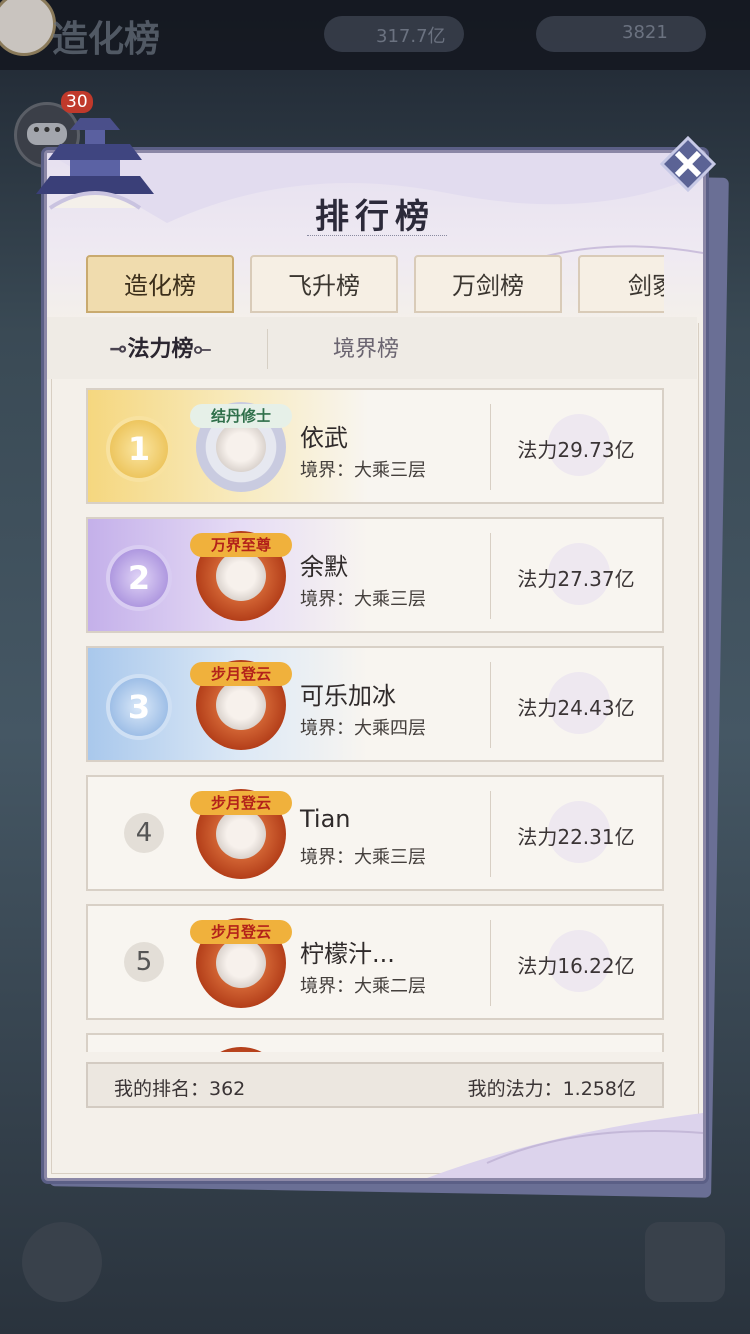 This screenshot has width=750, height=1334. I want to click on subtab-power: ⊸法力榜⟜, so click(160, 347).